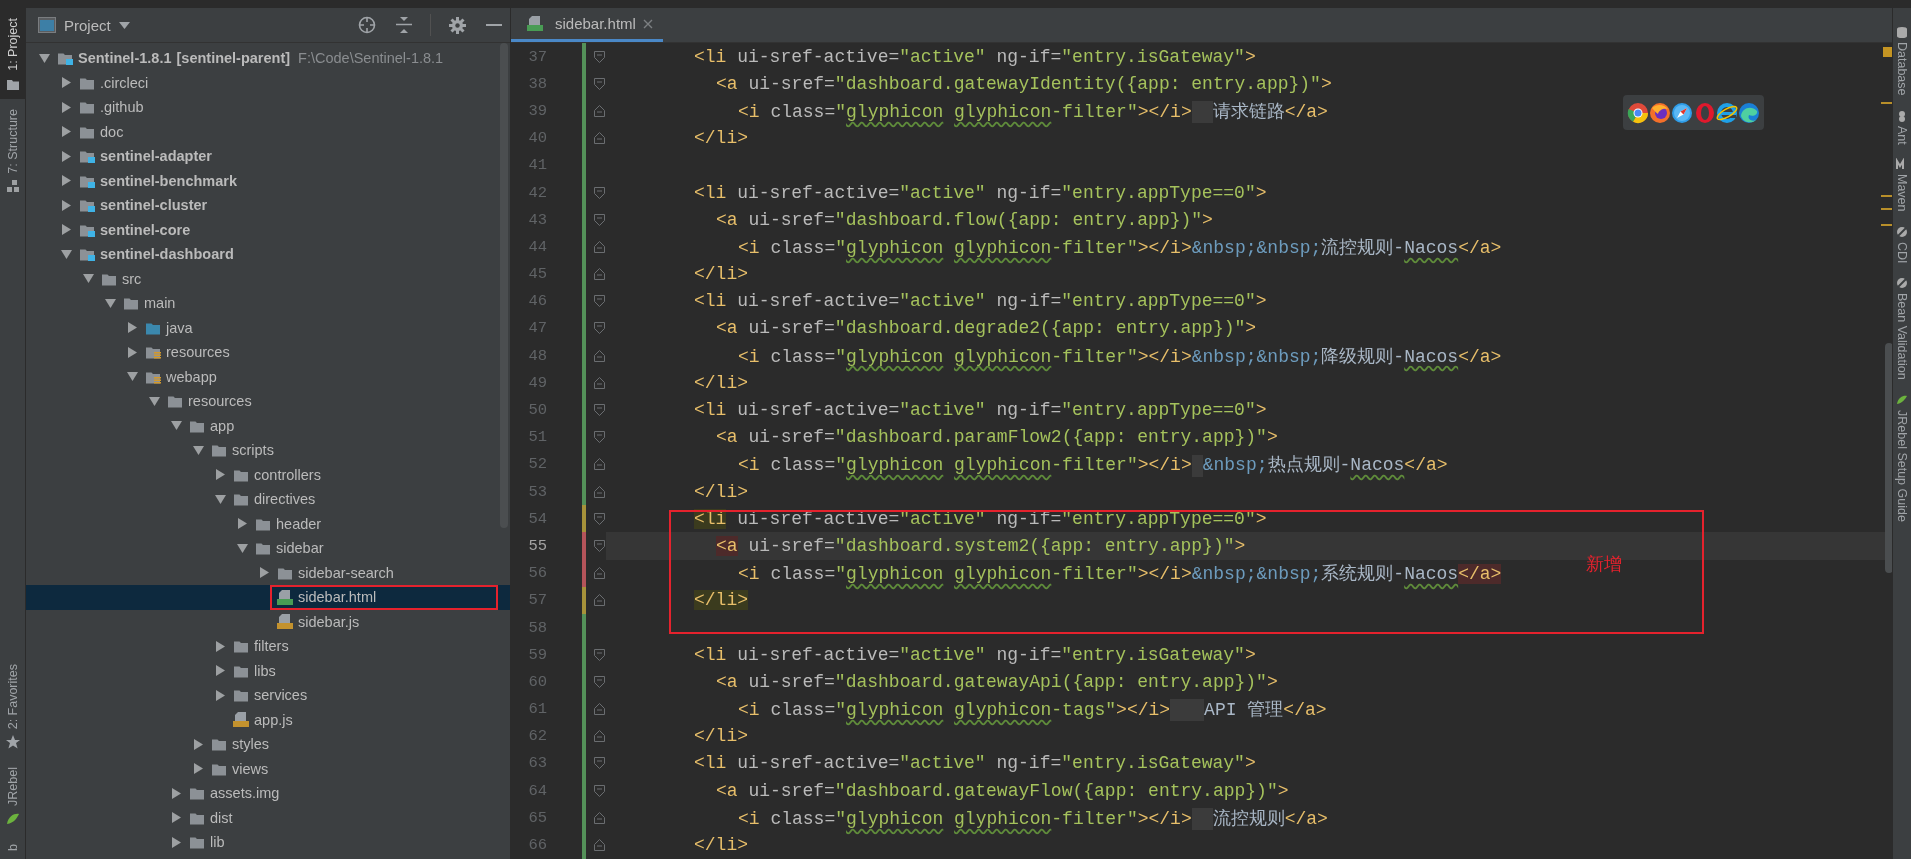 The height and width of the screenshot is (859, 1911). What do you see at coordinates (253, 450) in the screenshot?
I see `tree-item-label: scripts` at bounding box center [253, 450].